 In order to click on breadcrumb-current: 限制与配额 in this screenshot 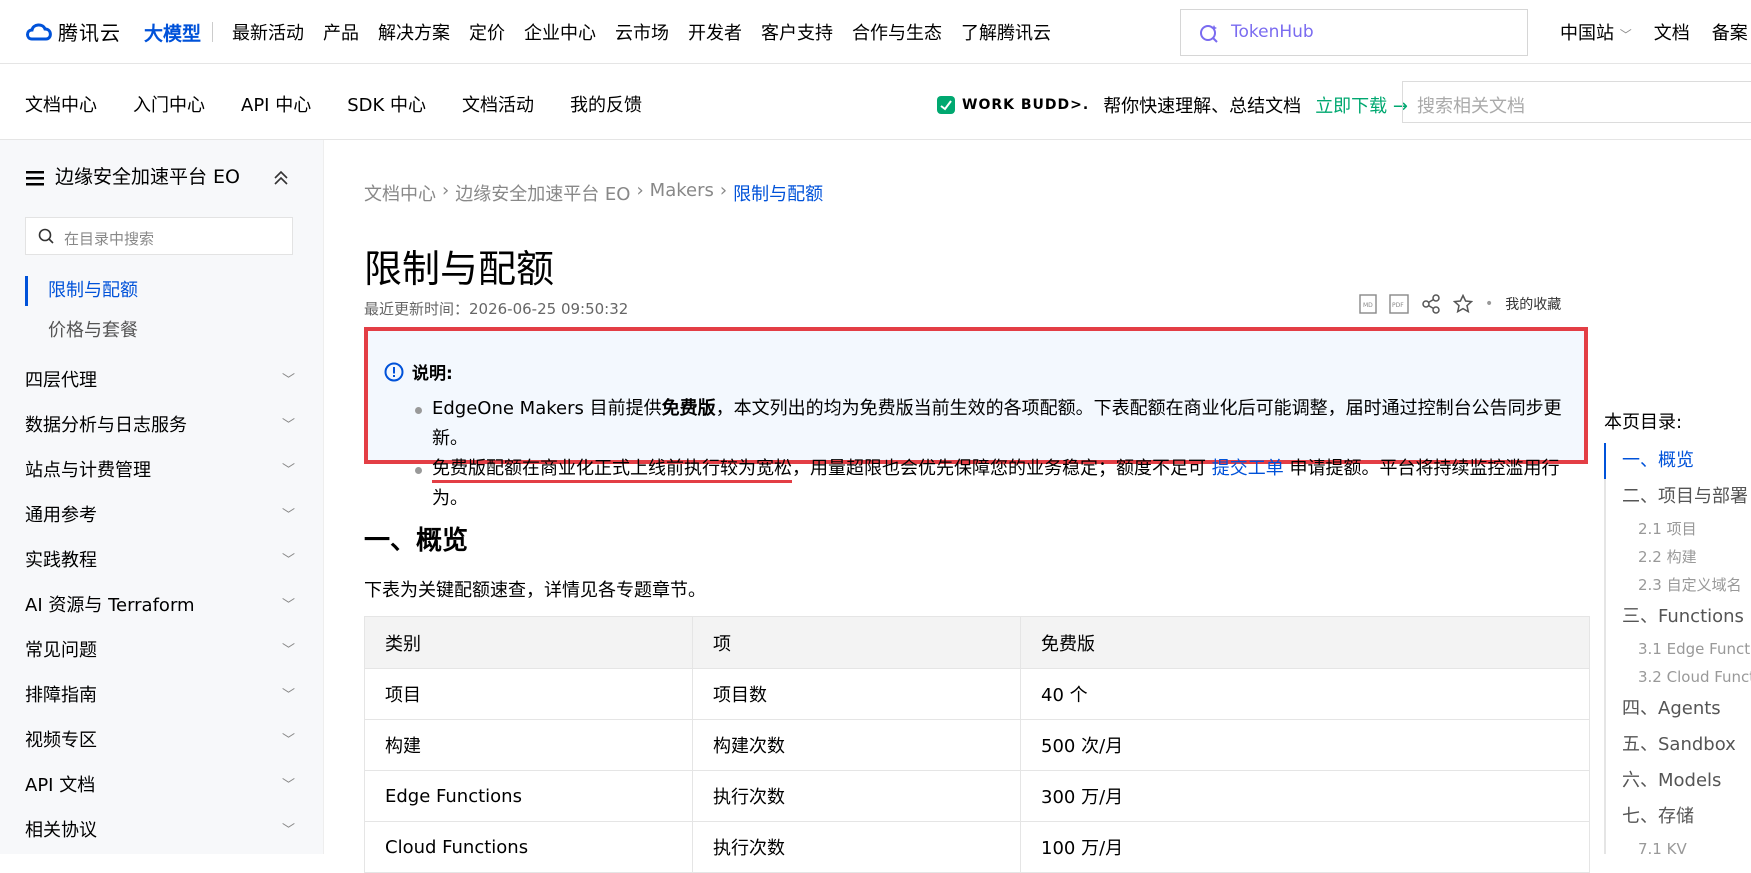, I will do `click(778, 193)`.